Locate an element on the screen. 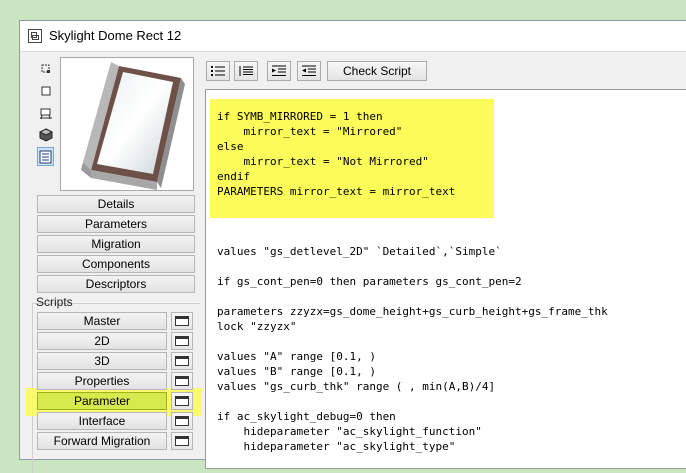 The image size is (686, 473). script-properties-button: Properties is located at coordinates (102, 381).